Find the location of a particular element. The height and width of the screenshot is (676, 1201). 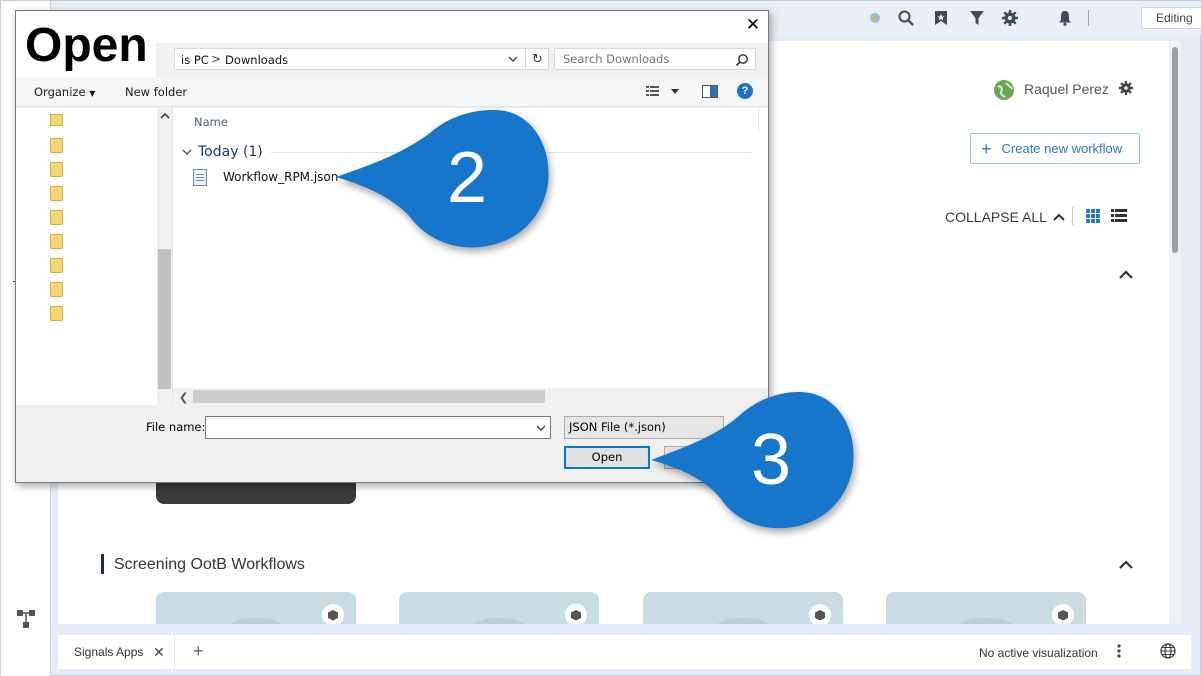

navigation-pane is located at coordinates (94, 256).